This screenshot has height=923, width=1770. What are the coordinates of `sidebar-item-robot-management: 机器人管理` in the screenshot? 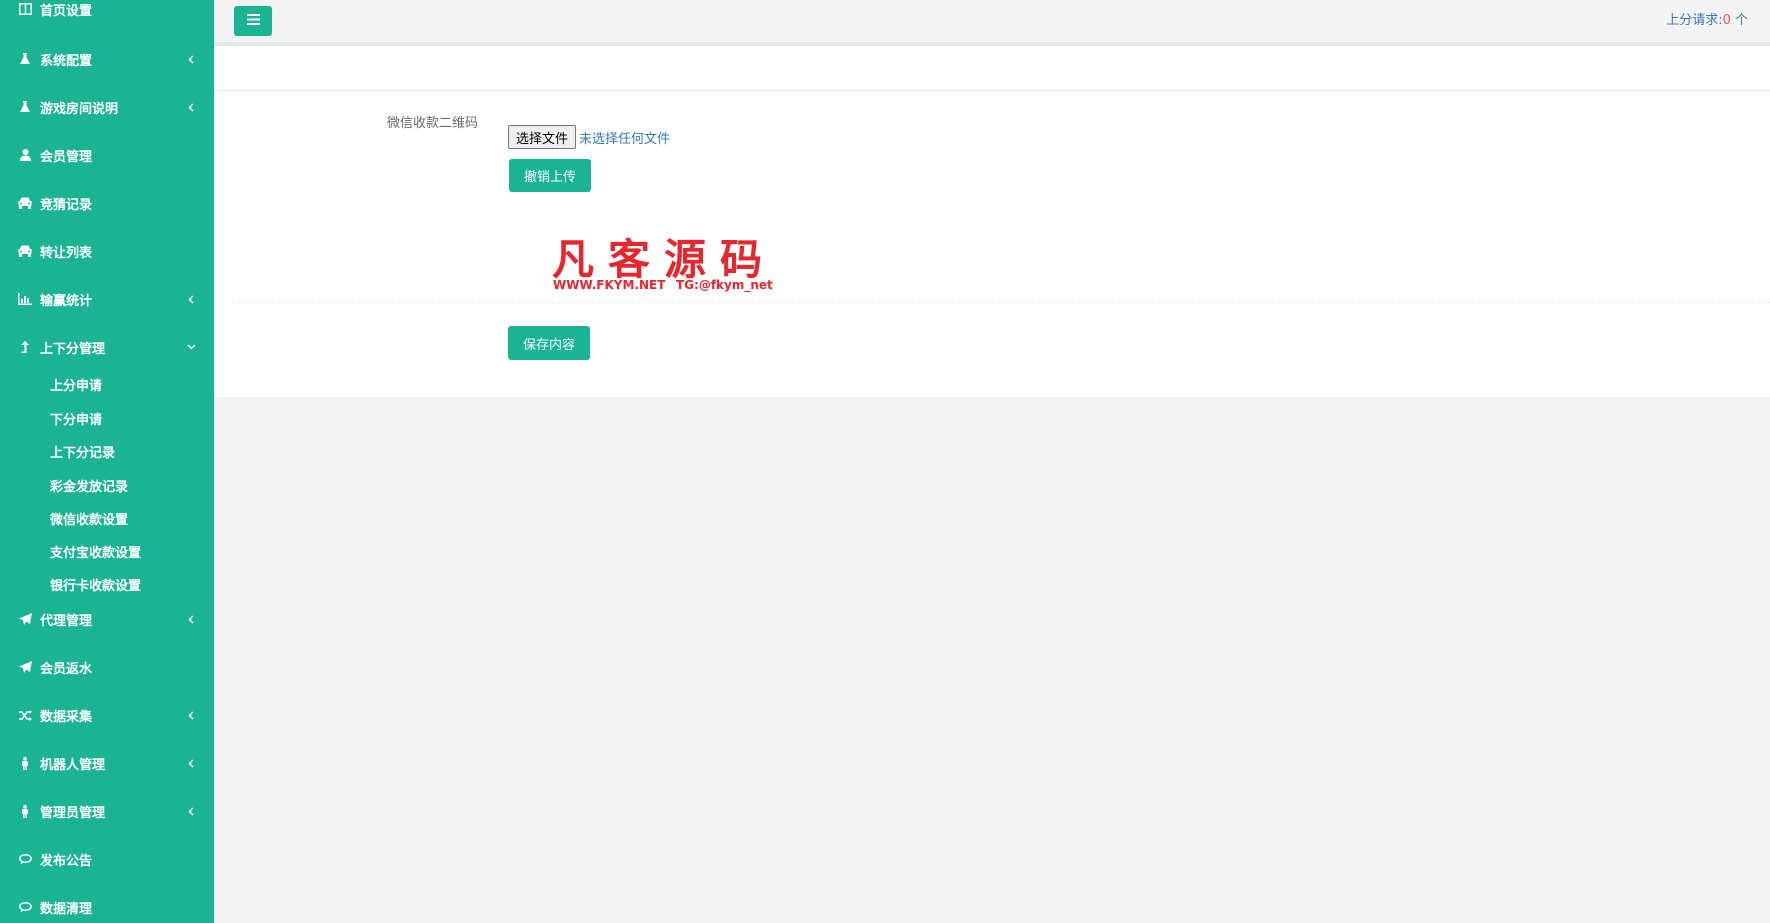 It's located at (107, 763).